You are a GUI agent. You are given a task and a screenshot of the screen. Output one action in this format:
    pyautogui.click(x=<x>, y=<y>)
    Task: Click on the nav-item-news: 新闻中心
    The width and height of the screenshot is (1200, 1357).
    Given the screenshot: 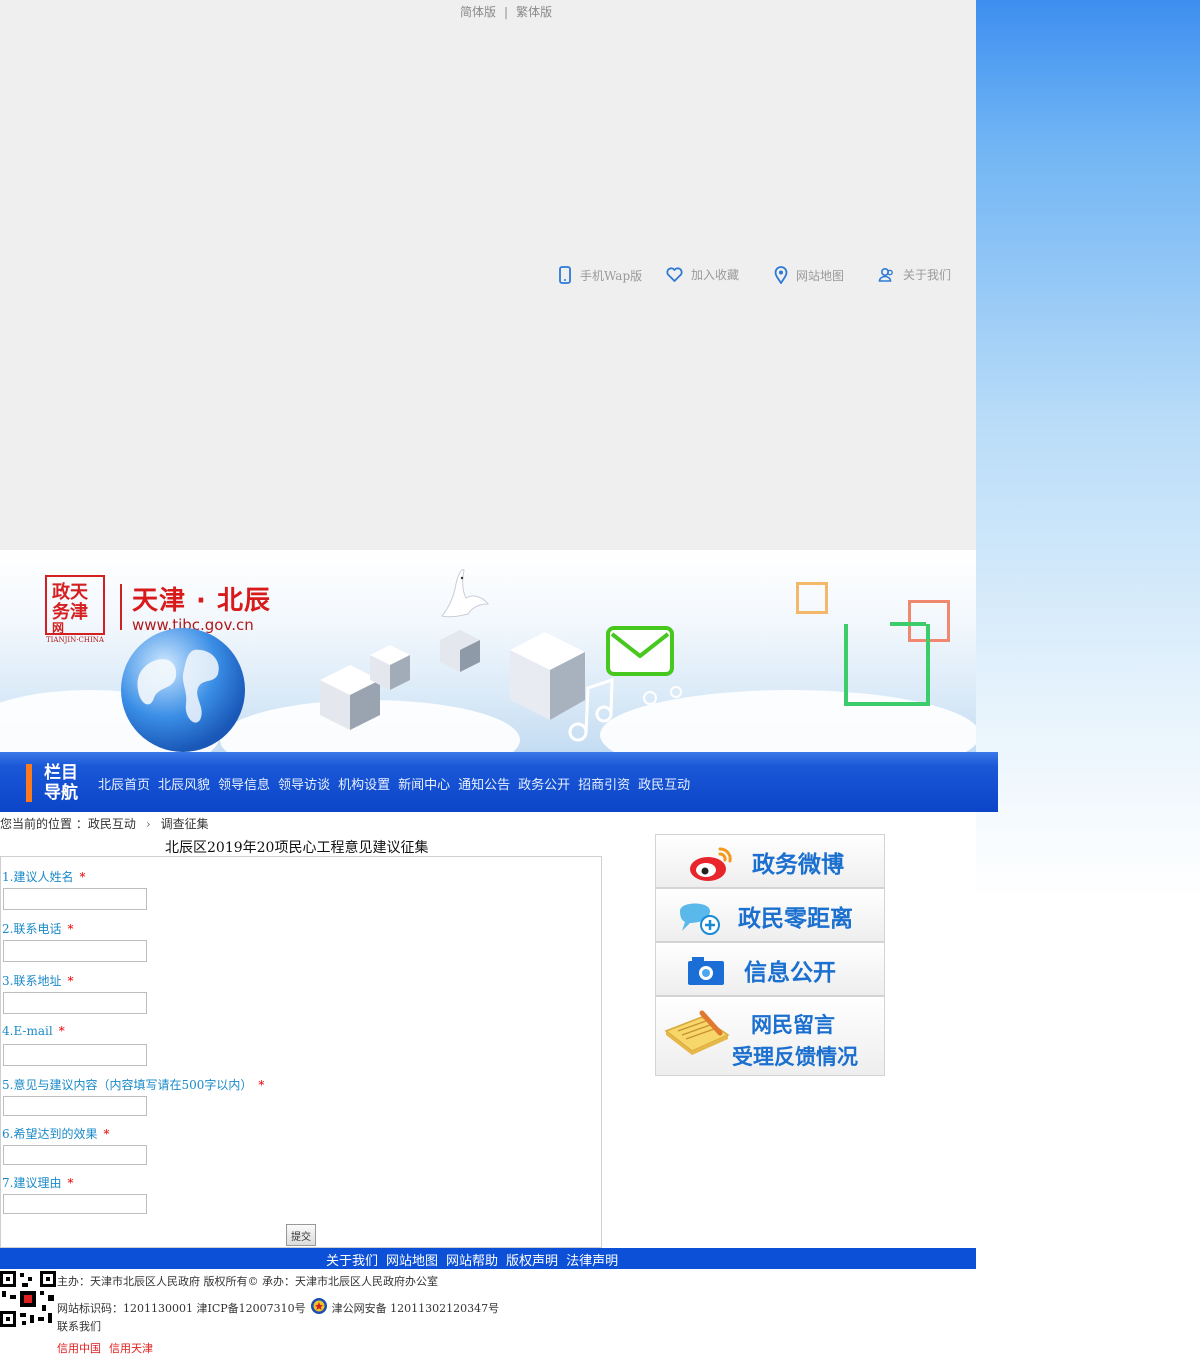 What is the action you would take?
    pyautogui.click(x=424, y=783)
    